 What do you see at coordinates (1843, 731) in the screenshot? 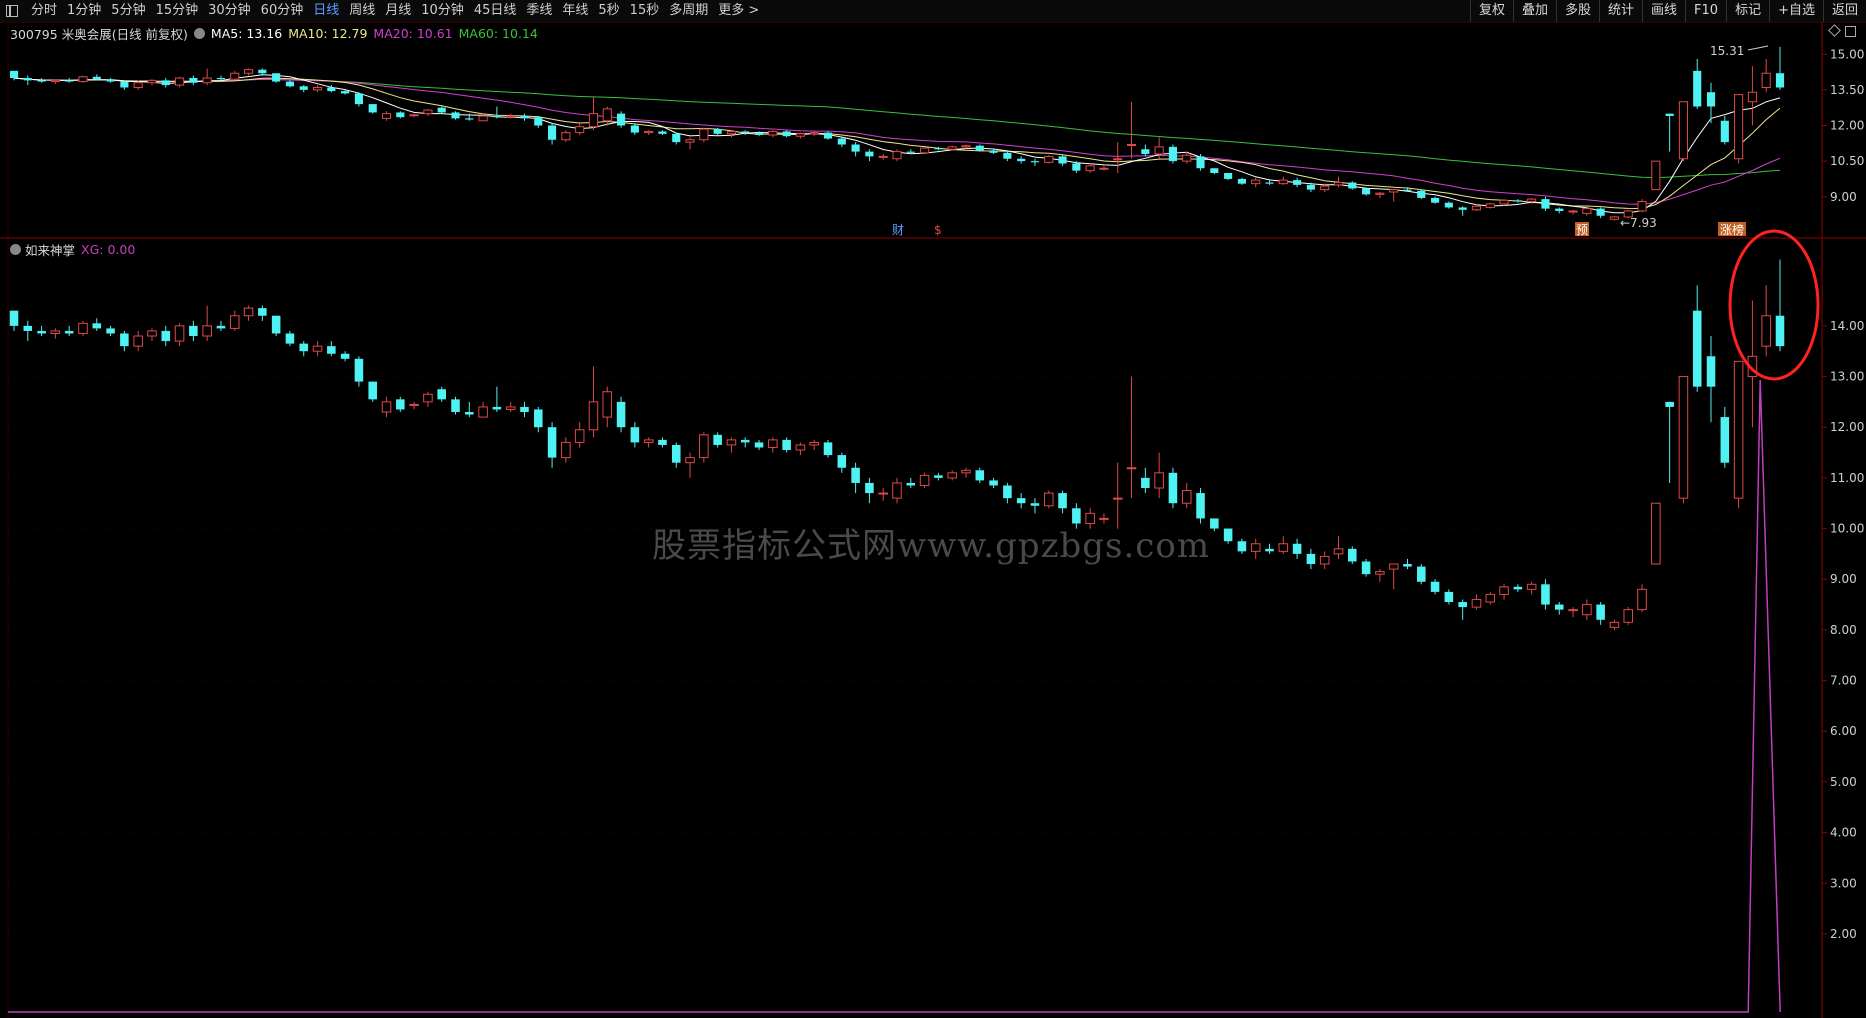
I see `axis-label-ind: 6.00` at bounding box center [1843, 731].